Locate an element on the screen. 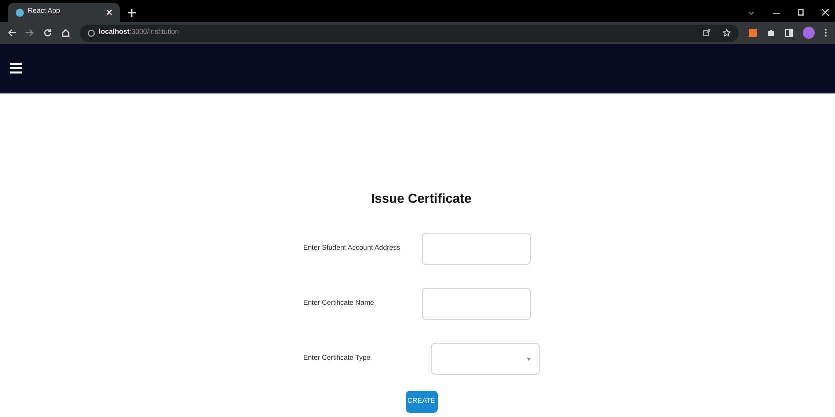 This screenshot has height=417, width=835. select-field is located at coordinates (485, 359).